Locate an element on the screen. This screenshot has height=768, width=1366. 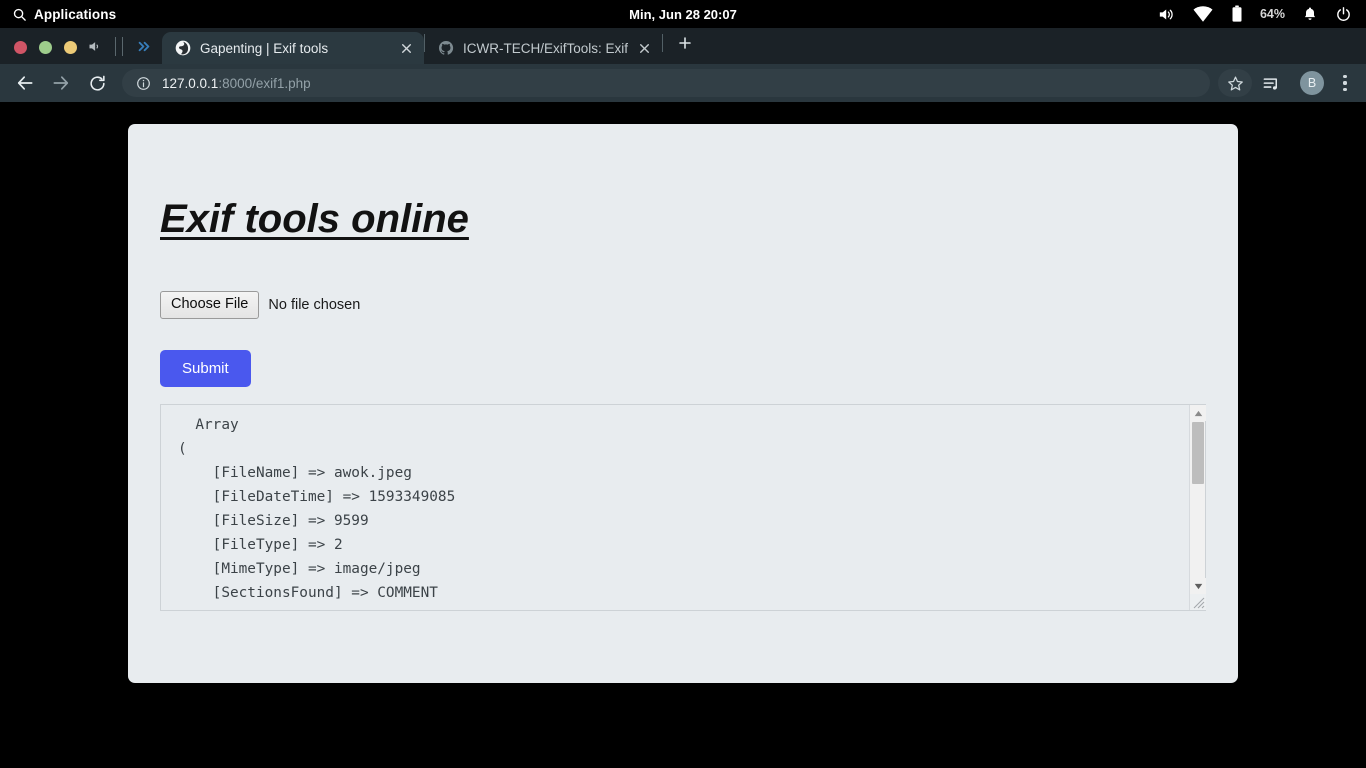
globe-icon is located at coordinates (183, 48).